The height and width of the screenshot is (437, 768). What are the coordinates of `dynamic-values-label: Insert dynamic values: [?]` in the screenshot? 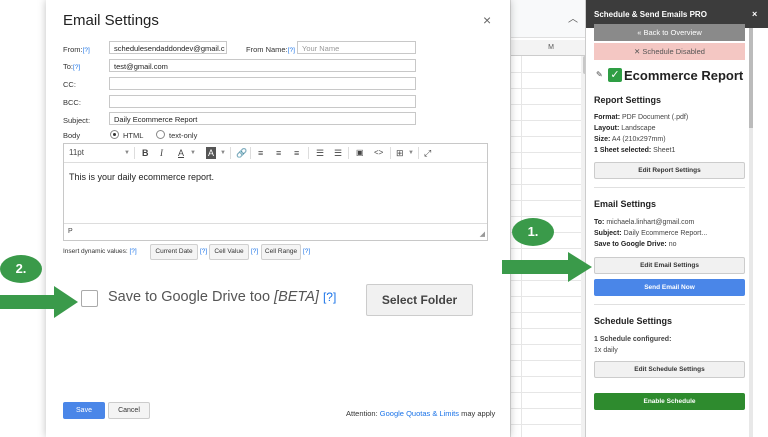 It's located at (100, 251).